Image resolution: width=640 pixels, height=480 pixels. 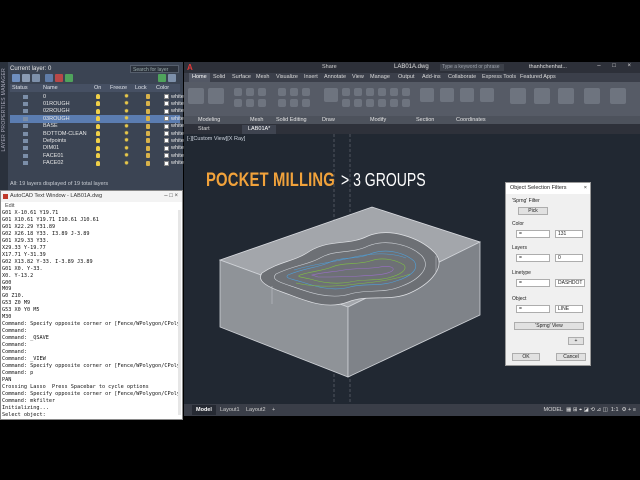 I want to click on sprng-view-button: 'Sprng' View, so click(x=549, y=326).